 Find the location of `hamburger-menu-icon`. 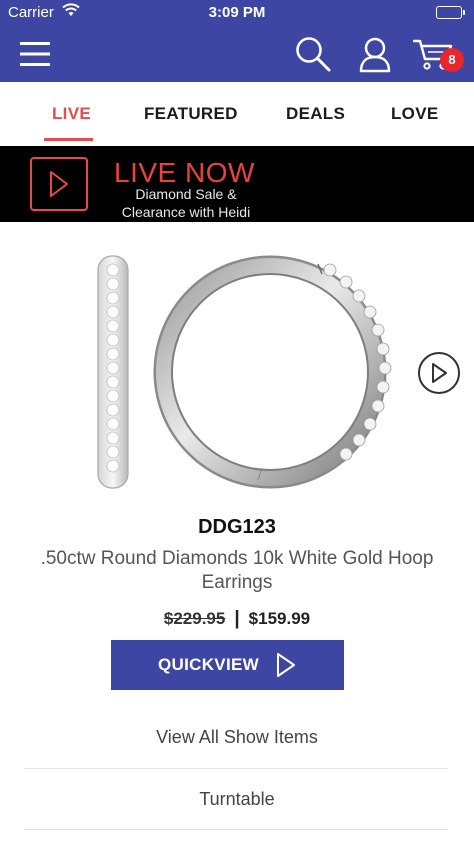

hamburger-menu-icon is located at coordinates (35, 54).